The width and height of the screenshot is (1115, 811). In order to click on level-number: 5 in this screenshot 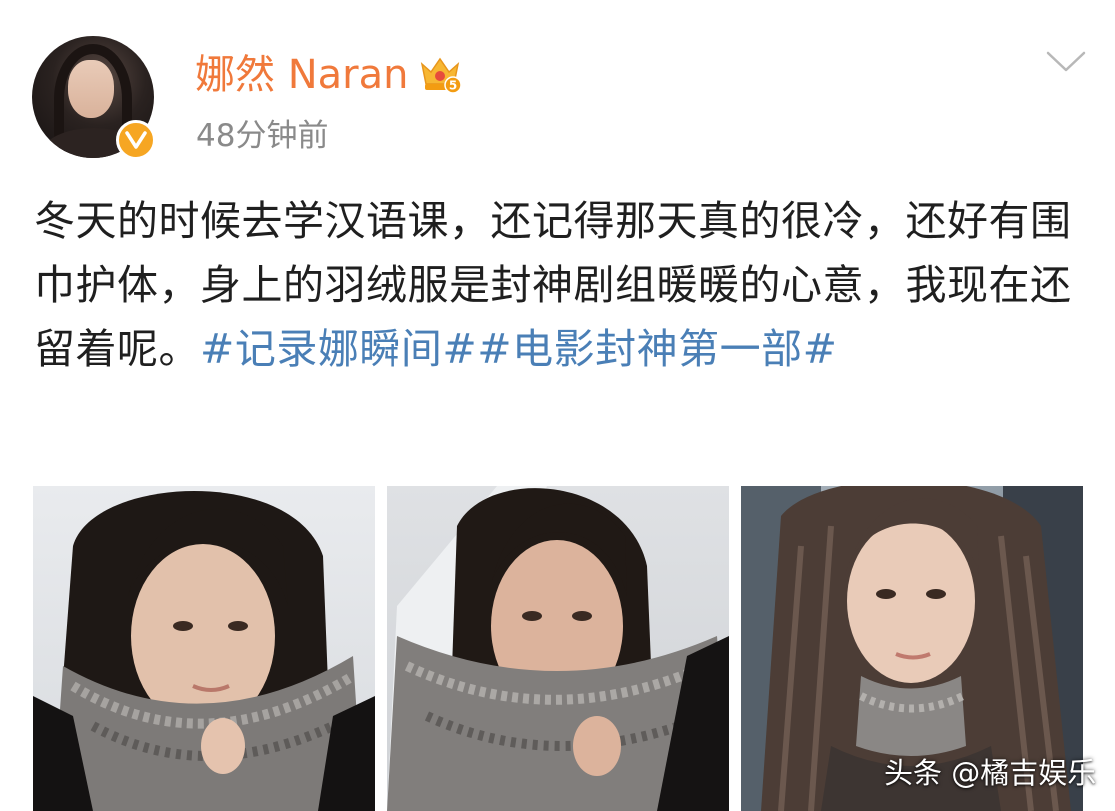, I will do `click(453, 86)`.